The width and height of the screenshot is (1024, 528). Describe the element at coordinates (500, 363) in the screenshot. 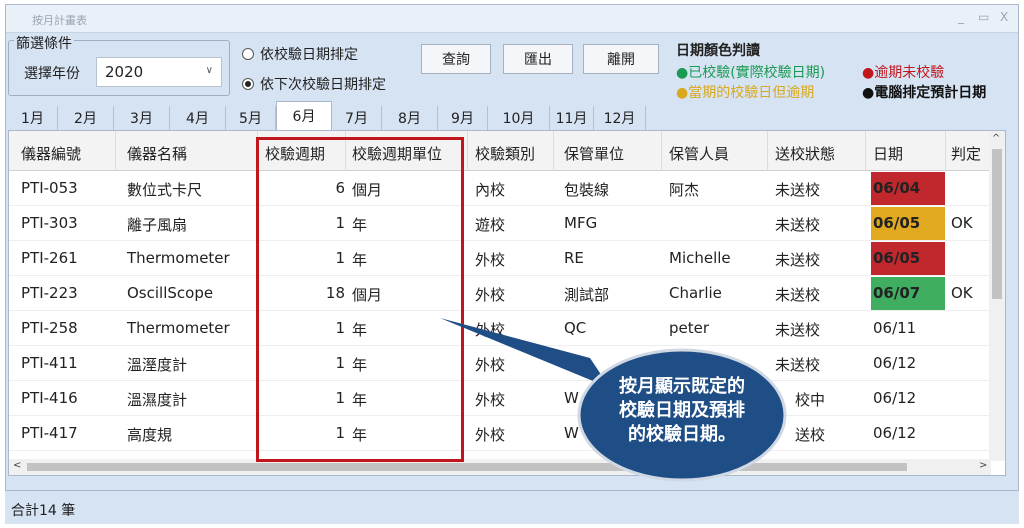

I see `table-row: PTI-411 溫溼度計 1 年 外校 未送校 06/12` at that location.